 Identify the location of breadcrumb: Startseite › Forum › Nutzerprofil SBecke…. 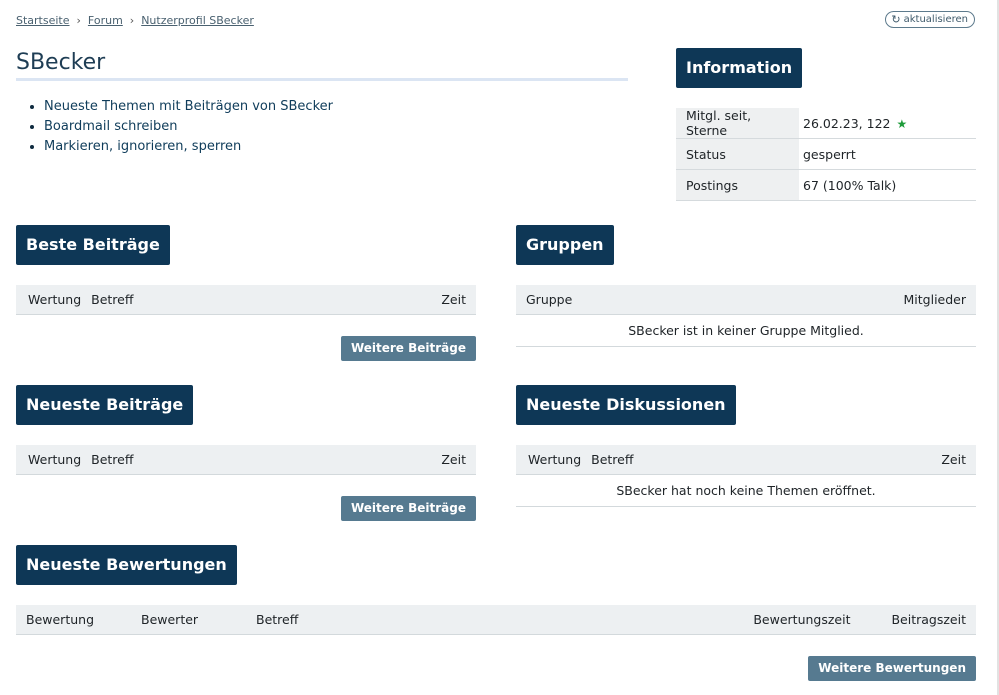
(135, 20).